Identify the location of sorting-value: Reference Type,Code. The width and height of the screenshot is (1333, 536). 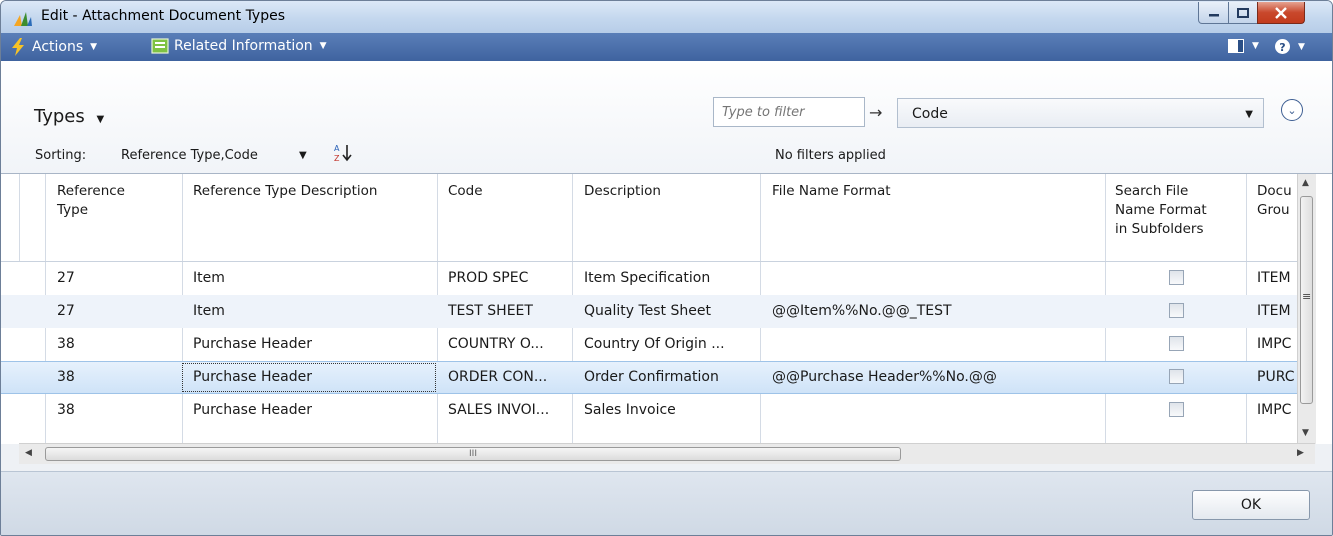
(189, 155).